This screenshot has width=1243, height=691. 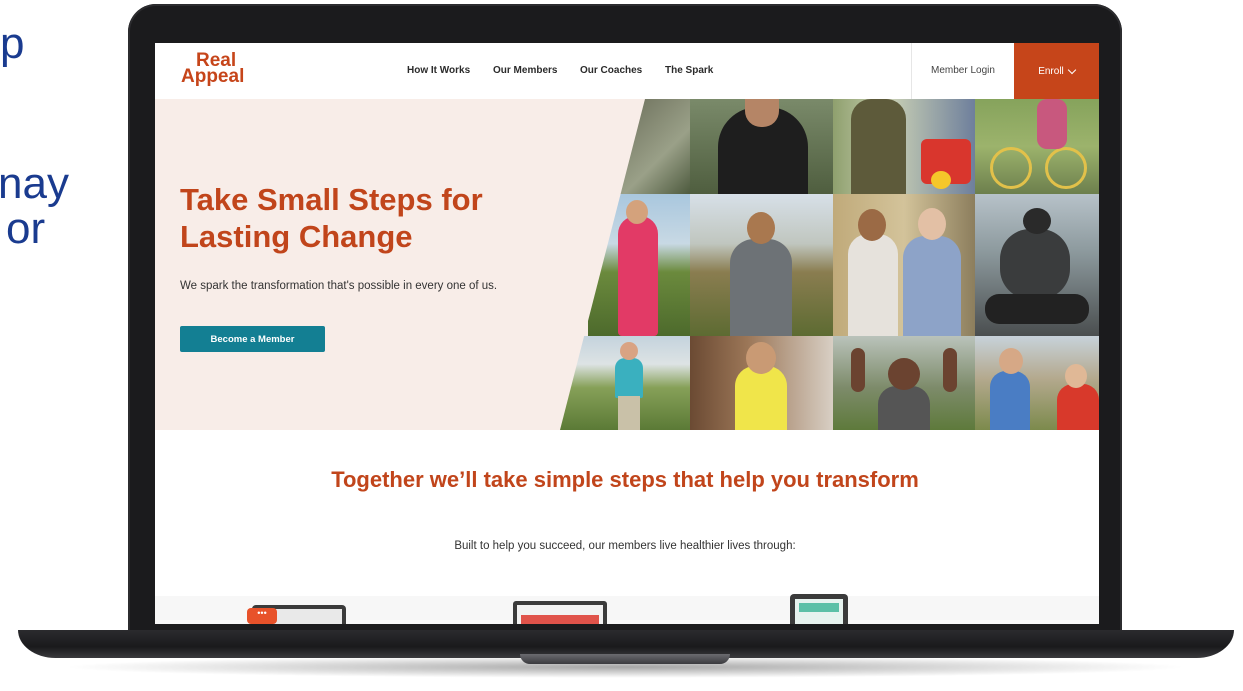 I want to click on photo-tile-couple, so click(x=904, y=265).